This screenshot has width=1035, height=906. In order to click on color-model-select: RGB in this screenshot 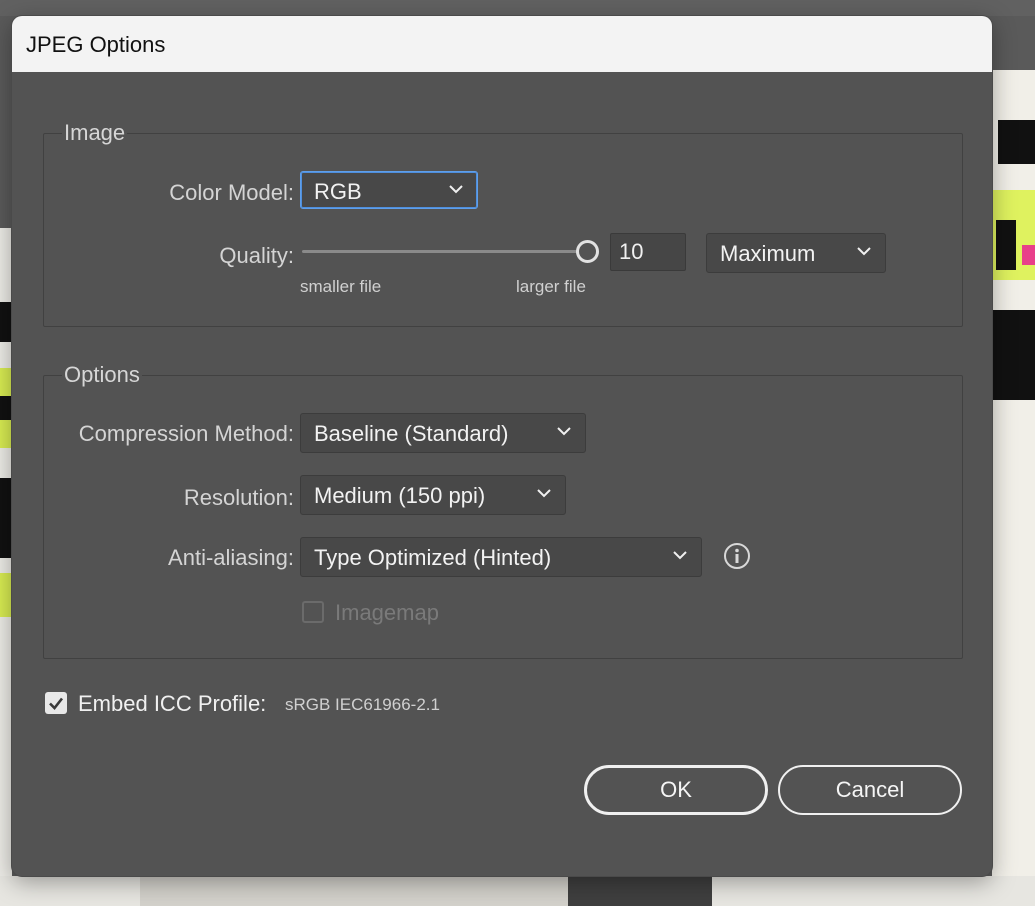, I will do `click(389, 190)`.